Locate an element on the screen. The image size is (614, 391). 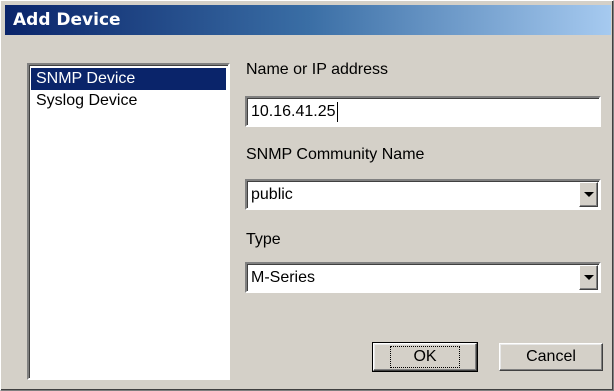
ok-button-label: OK is located at coordinates (425, 357).